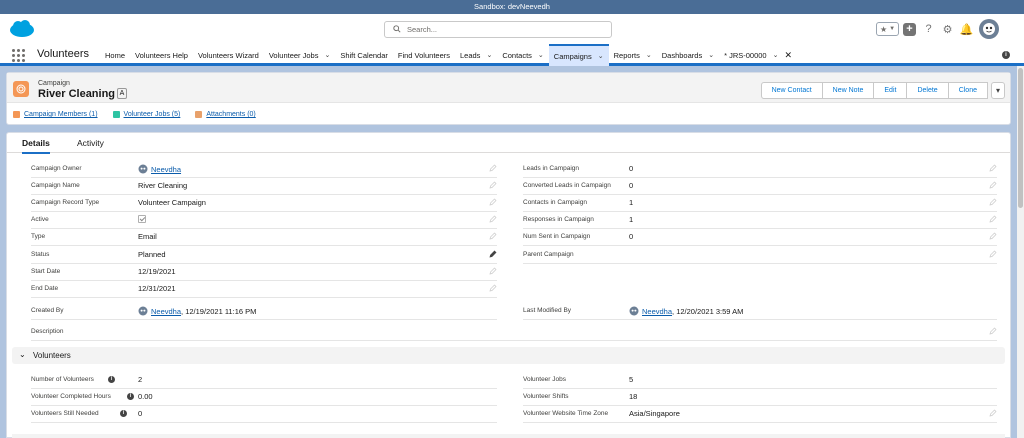  What do you see at coordinates (508, 355) in the screenshot?
I see `volunteers-section-header: ⌄ Volunteers` at bounding box center [508, 355].